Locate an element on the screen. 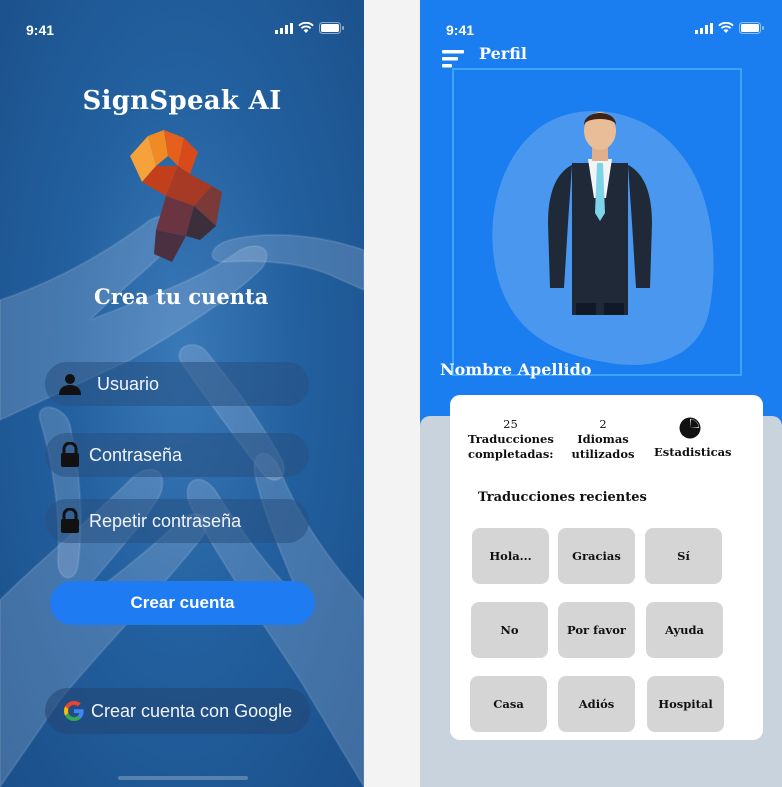 This screenshot has width=782, height=787. languages-label-line1: Idiomas is located at coordinates (603, 439).